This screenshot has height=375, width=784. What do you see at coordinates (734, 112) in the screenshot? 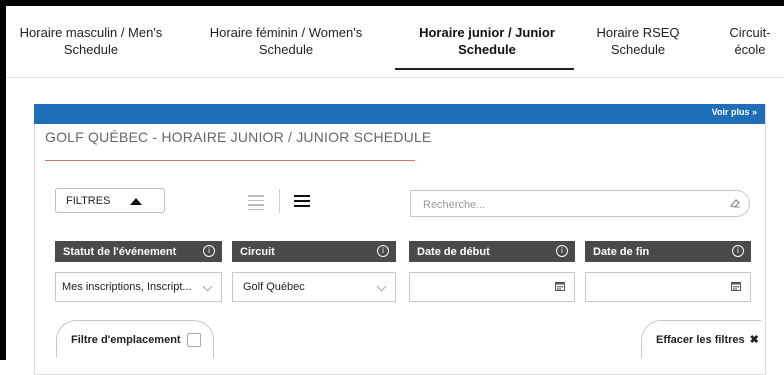
I see `voir-plus-link: Voir plus »` at bounding box center [734, 112].